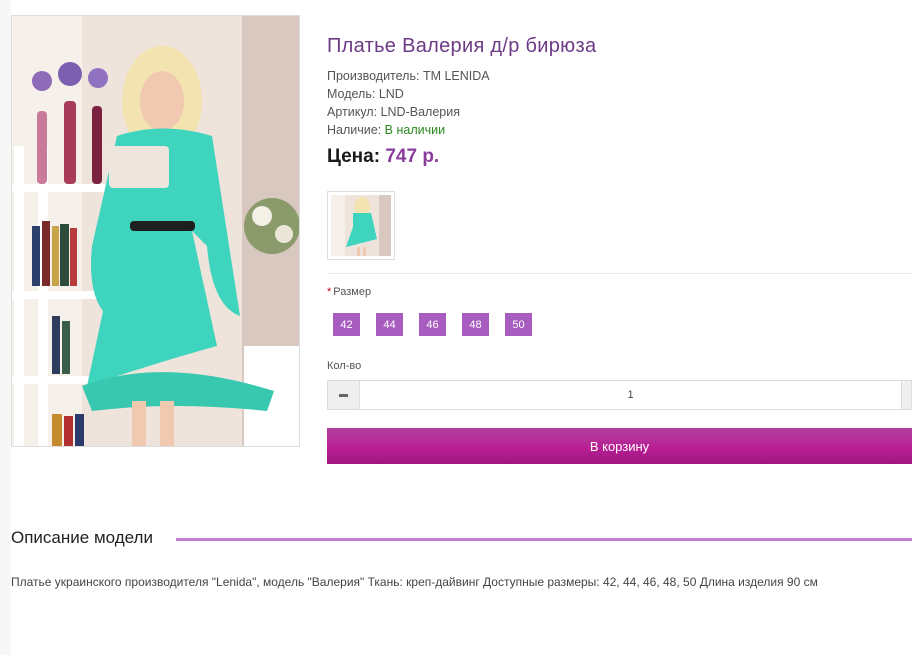  Describe the element at coordinates (391, 94) in the screenshot. I see `model-value: LND` at that location.